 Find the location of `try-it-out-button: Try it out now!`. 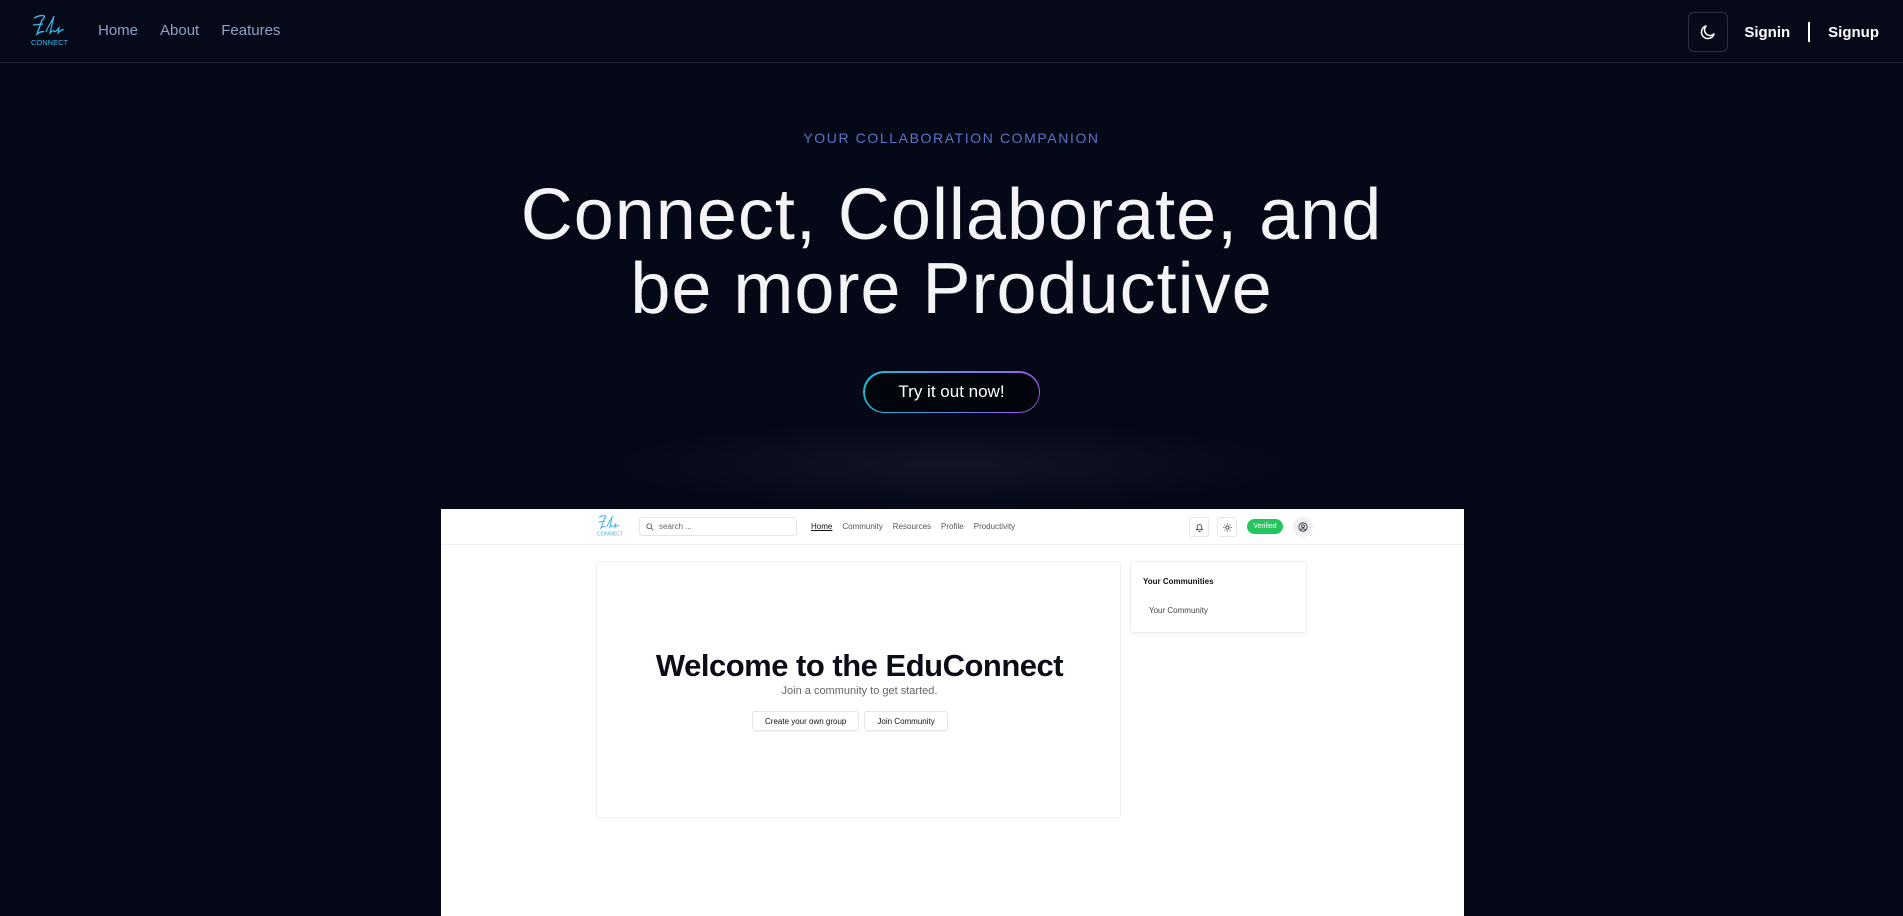

try-it-out-button: Try it out now! is located at coordinates (951, 392).